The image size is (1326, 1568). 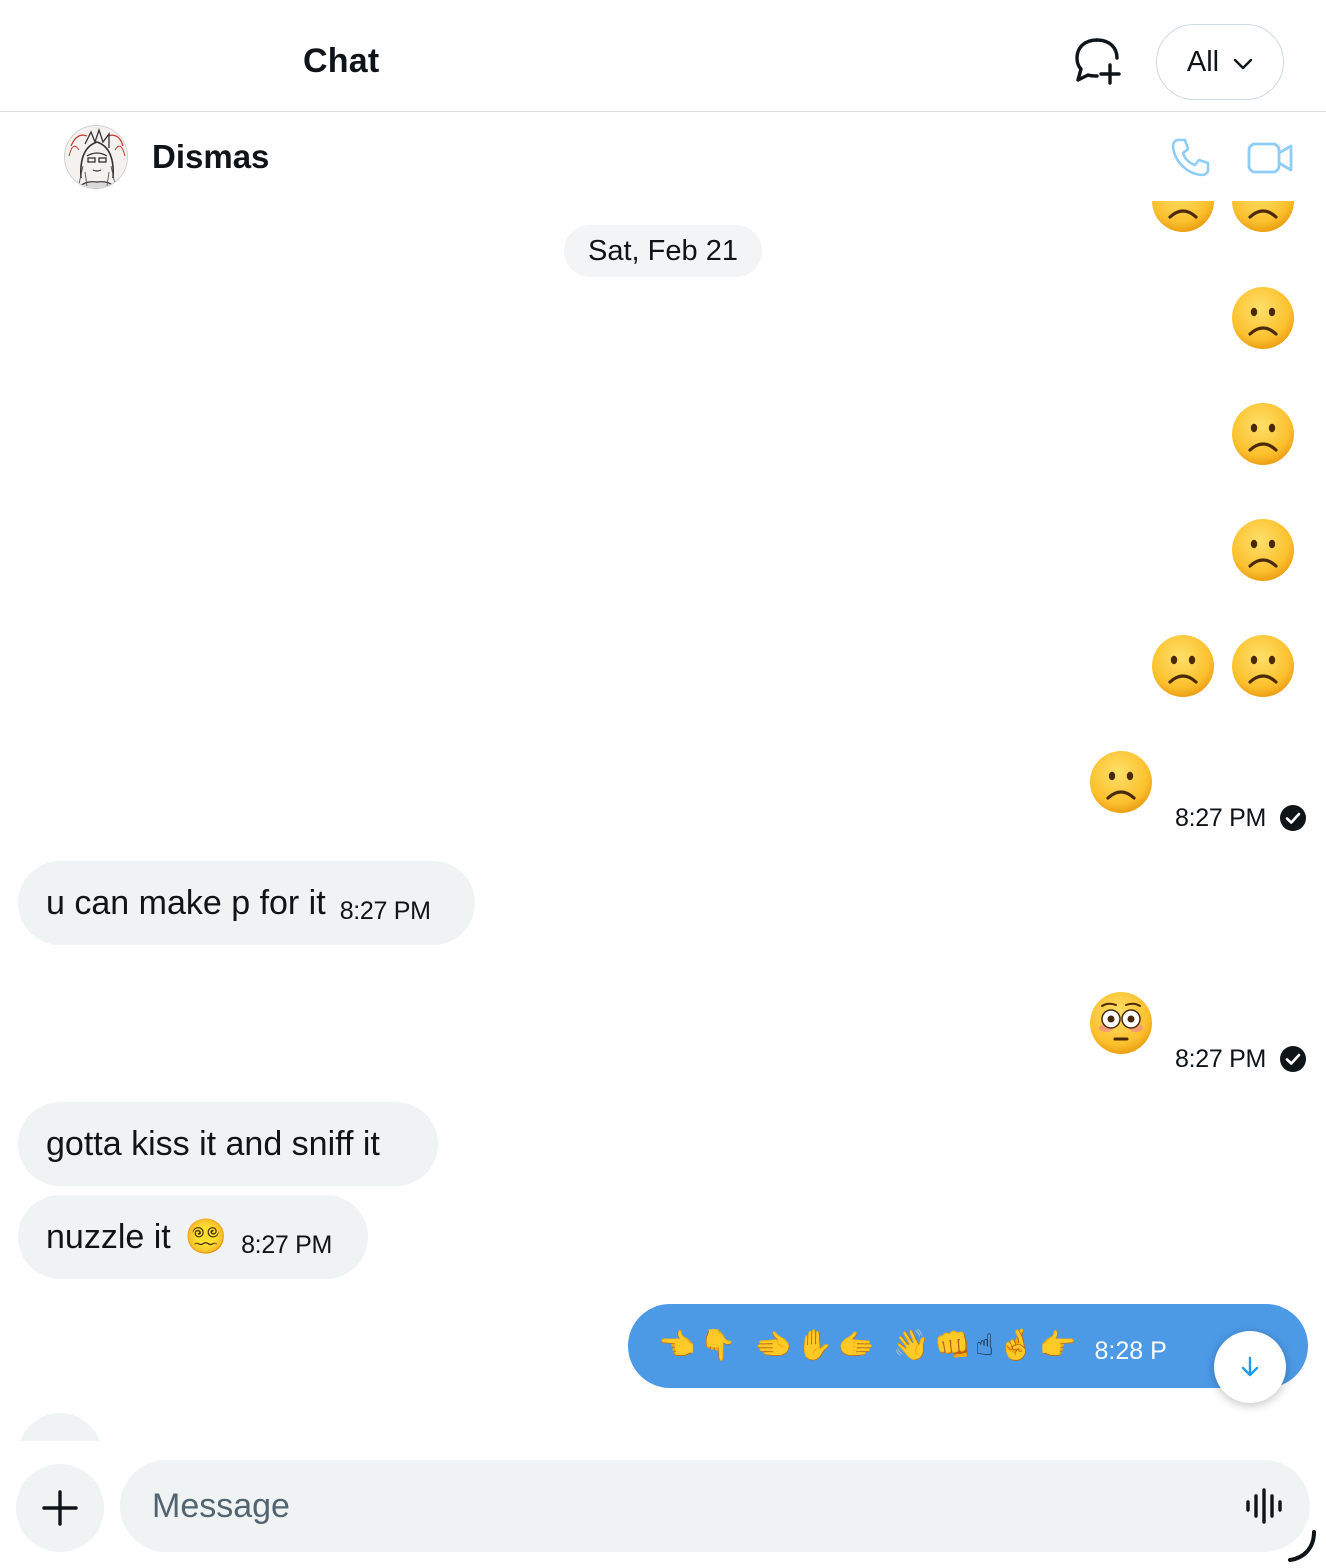 I want to click on message-text: nuzzle it, so click(x=108, y=1236).